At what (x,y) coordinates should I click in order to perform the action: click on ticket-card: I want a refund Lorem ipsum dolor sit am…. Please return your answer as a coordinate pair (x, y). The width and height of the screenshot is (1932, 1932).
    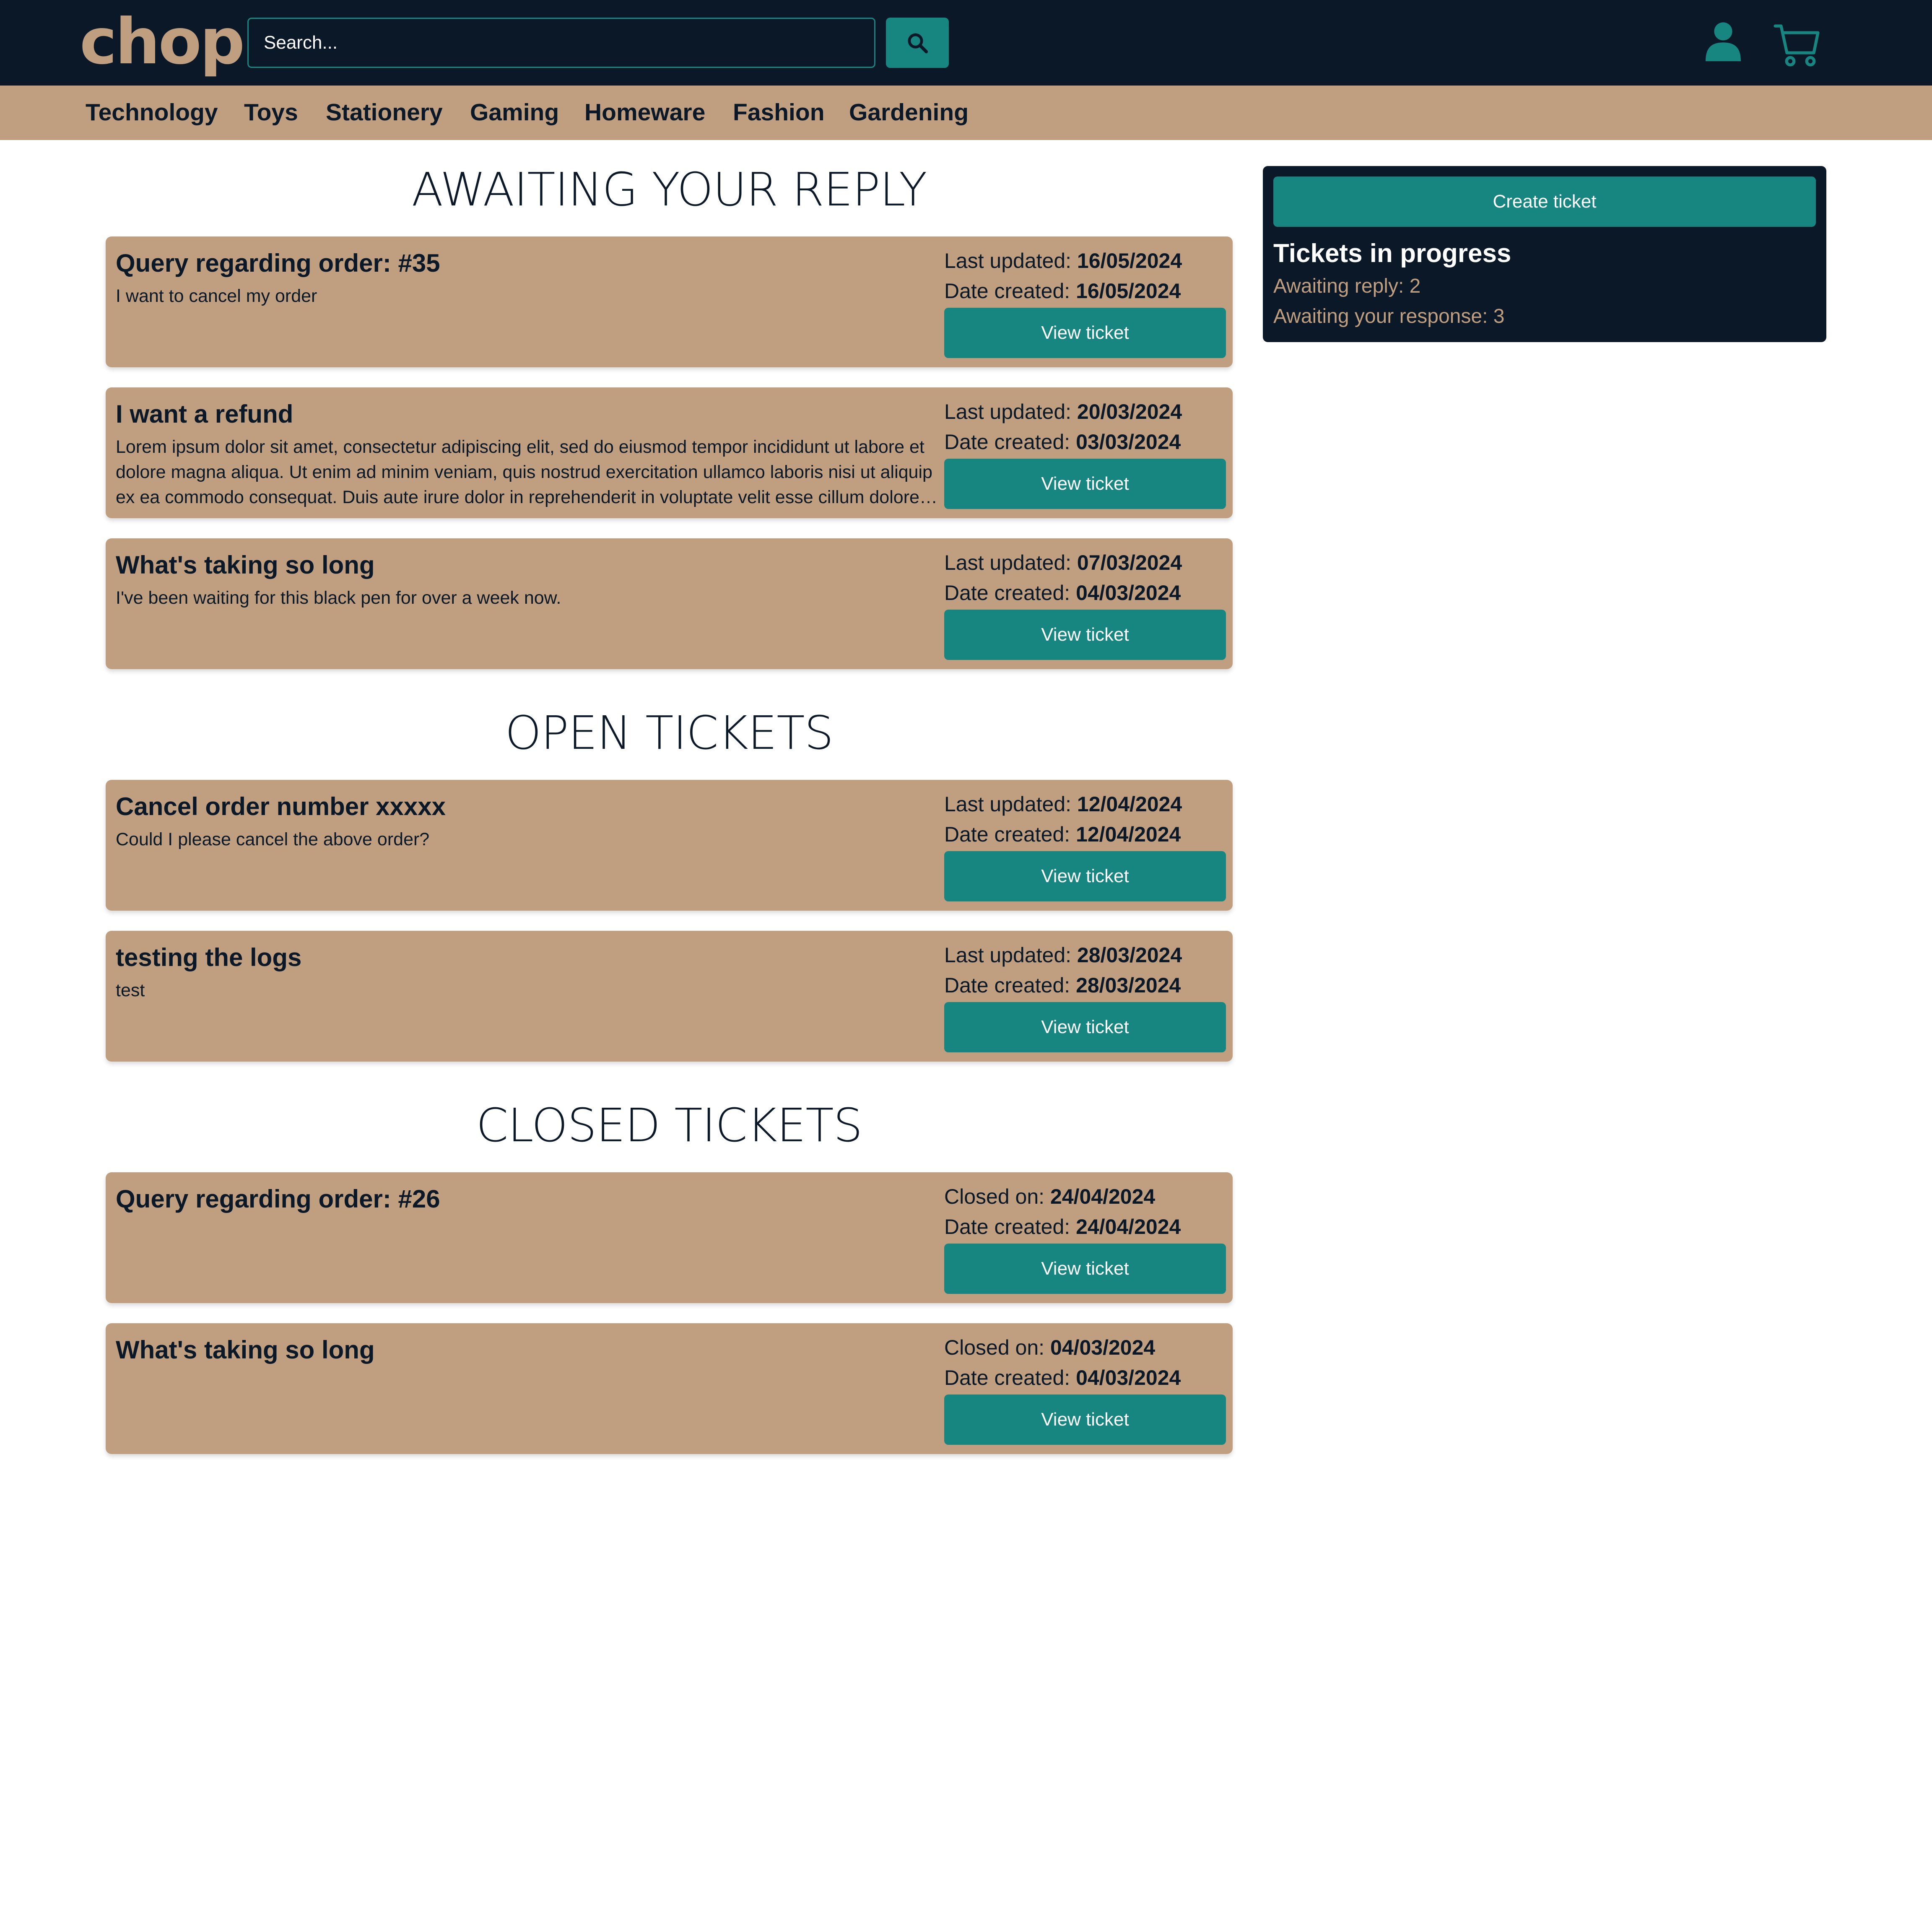
    Looking at the image, I should click on (669, 453).